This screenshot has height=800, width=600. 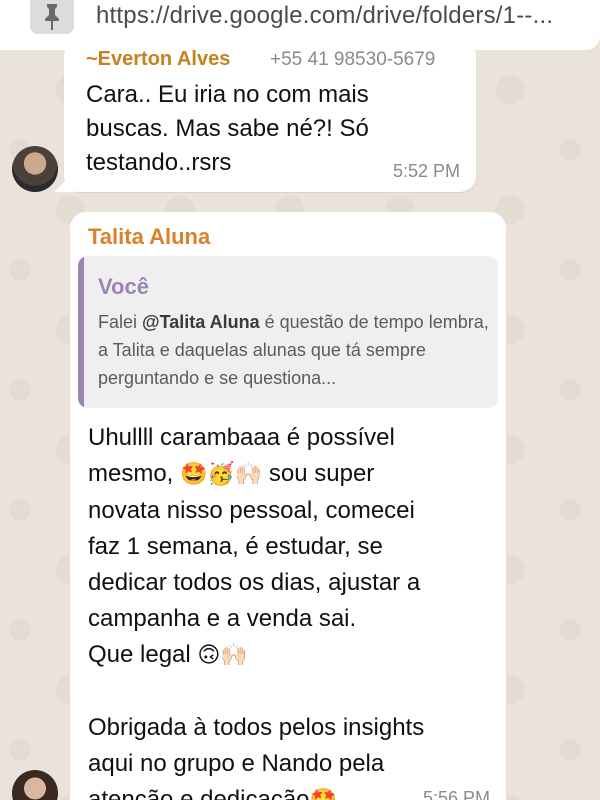 What do you see at coordinates (456, 794) in the screenshot?
I see `message-time: 5:56 PM` at bounding box center [456, 794].